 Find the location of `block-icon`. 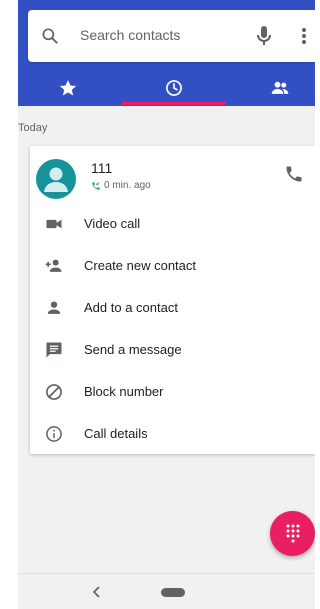

block-icon is located at coordinates (54, 392).